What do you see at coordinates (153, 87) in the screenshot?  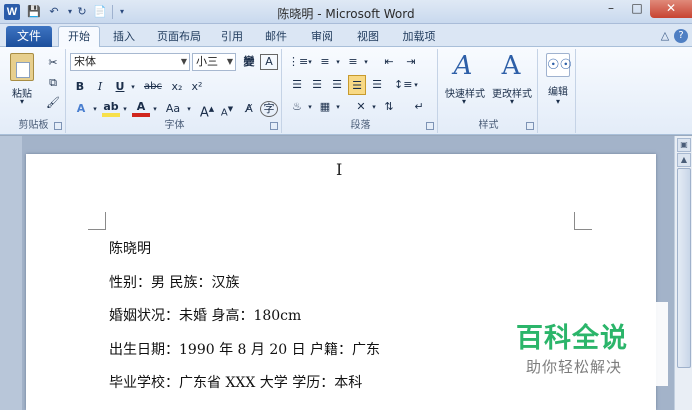 I see `strikethrough-button: abc` at bounding box center [153, 87].